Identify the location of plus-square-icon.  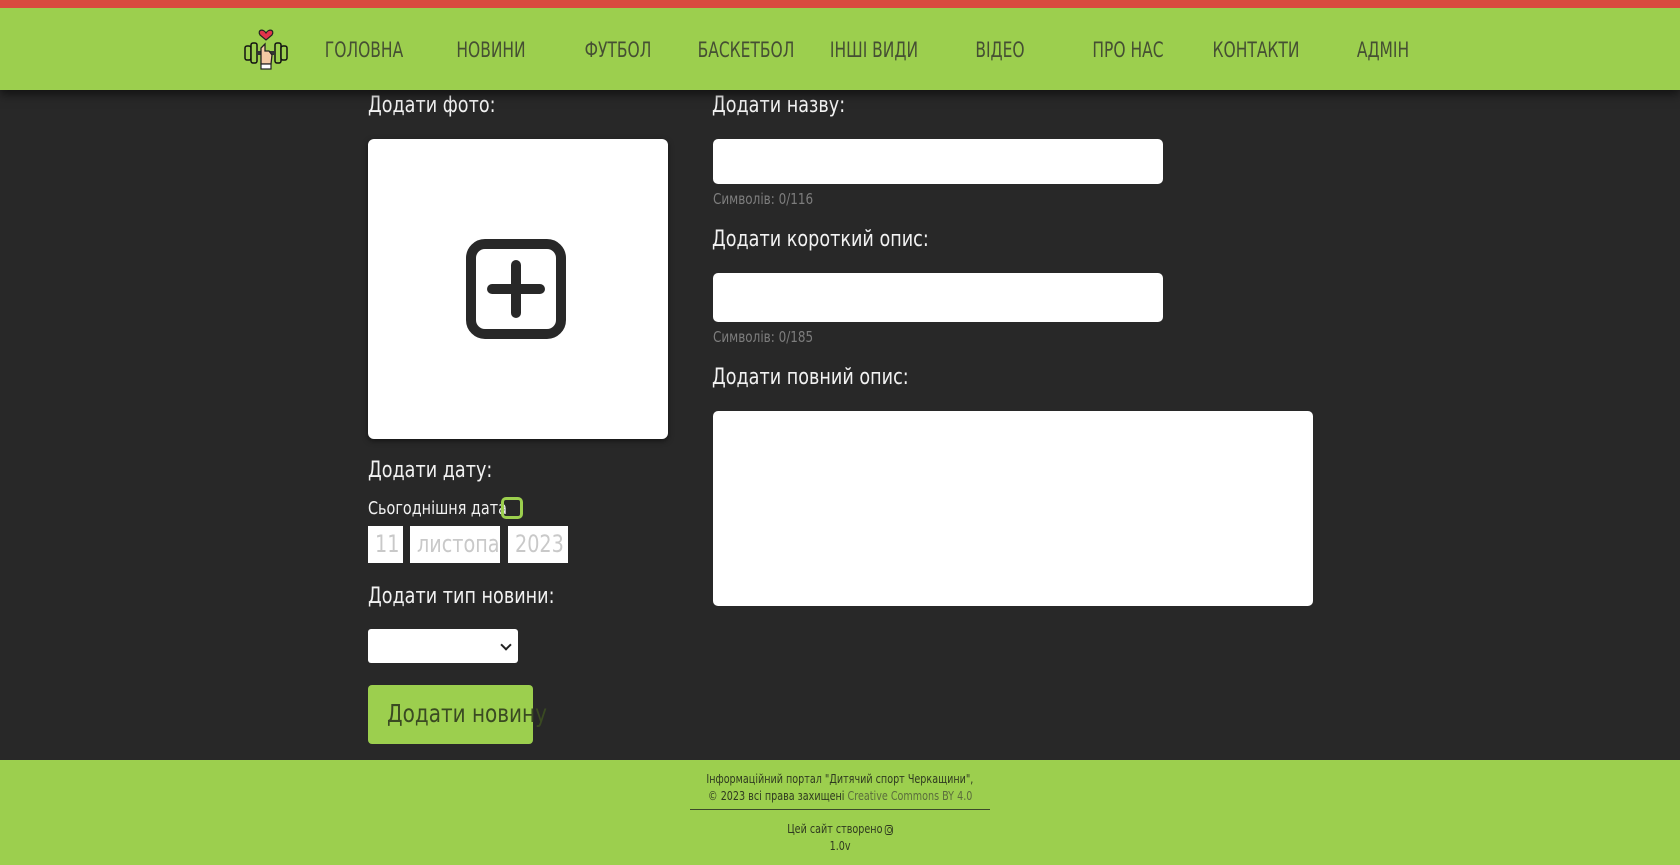
(516, 289).